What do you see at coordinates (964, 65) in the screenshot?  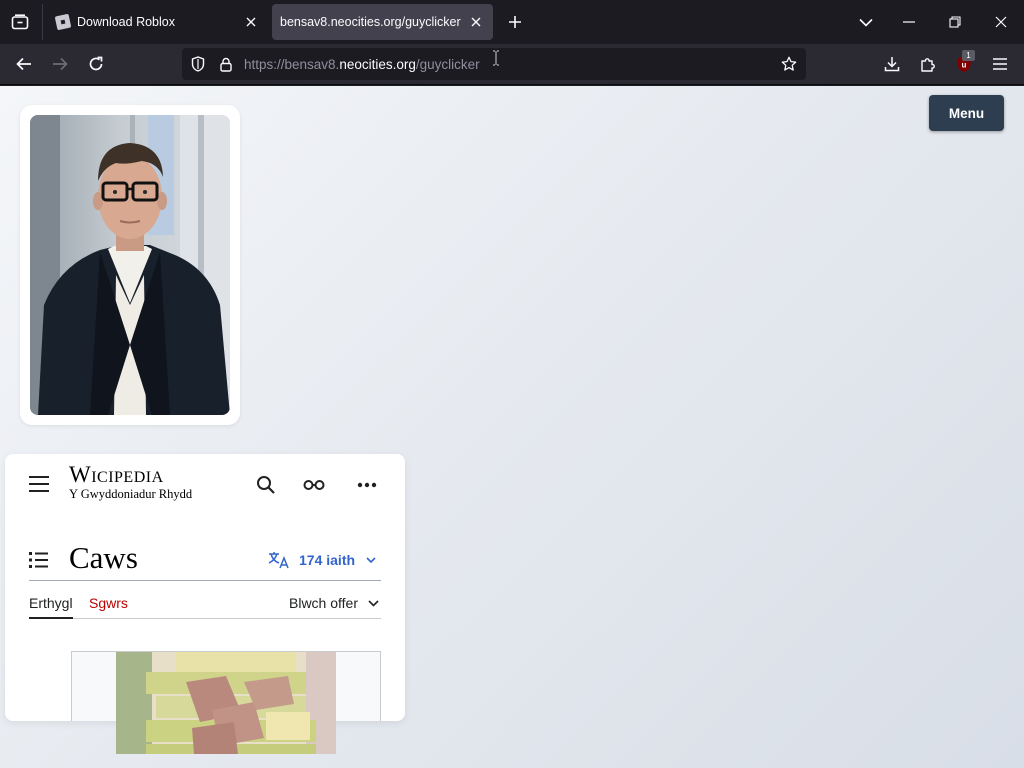 I see `svg-text: u` at bounding box center [964, 65].